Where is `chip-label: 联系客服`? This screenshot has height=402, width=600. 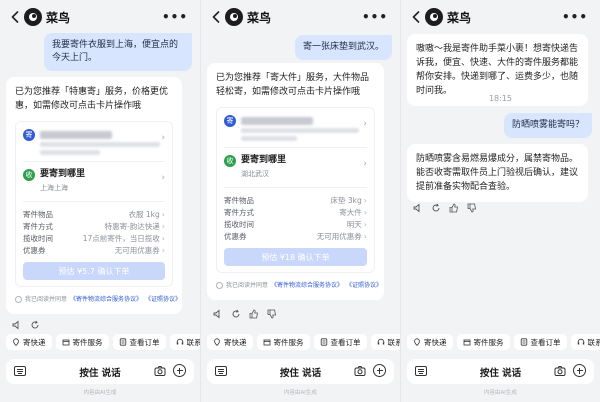
chip-label: 联系客服 is located at coordinates (593, 342).